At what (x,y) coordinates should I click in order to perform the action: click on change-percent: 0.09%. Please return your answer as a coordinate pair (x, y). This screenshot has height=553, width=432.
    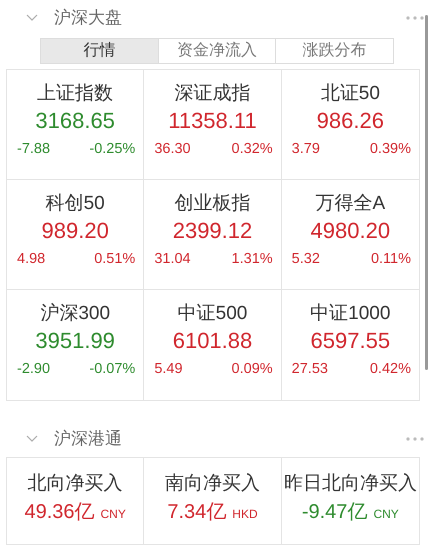
    Looking at the image, I should click on (252, 370).